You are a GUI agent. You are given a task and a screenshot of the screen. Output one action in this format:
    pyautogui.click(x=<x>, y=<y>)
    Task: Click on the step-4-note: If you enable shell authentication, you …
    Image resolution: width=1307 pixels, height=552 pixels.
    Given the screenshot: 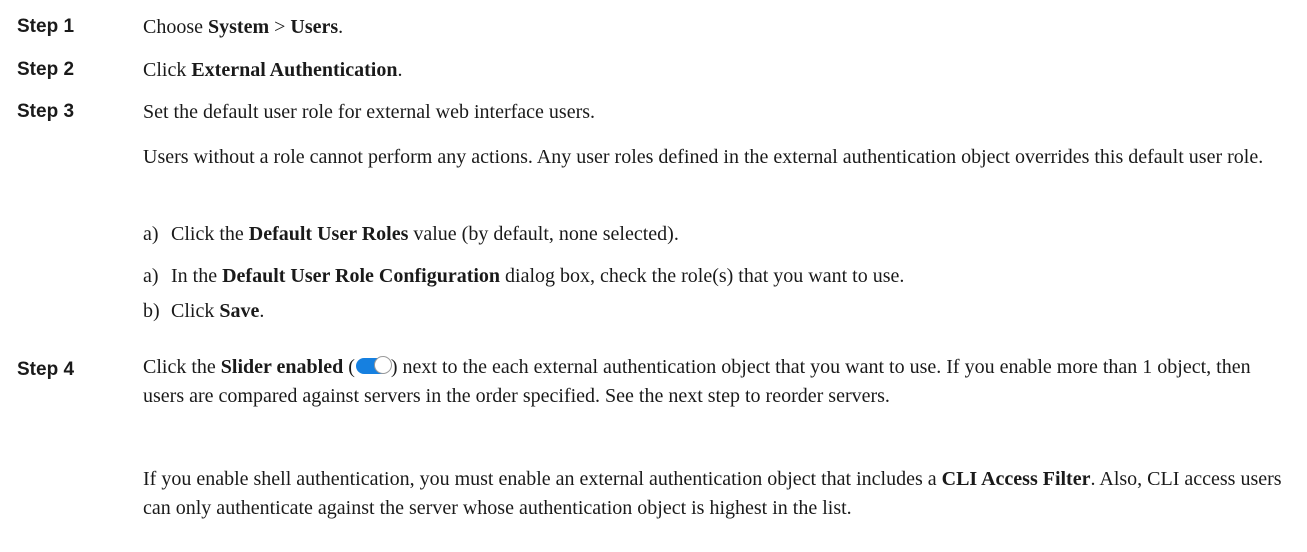 What is the action you would take?
    pyautogui.click(x=712, y=493)
    